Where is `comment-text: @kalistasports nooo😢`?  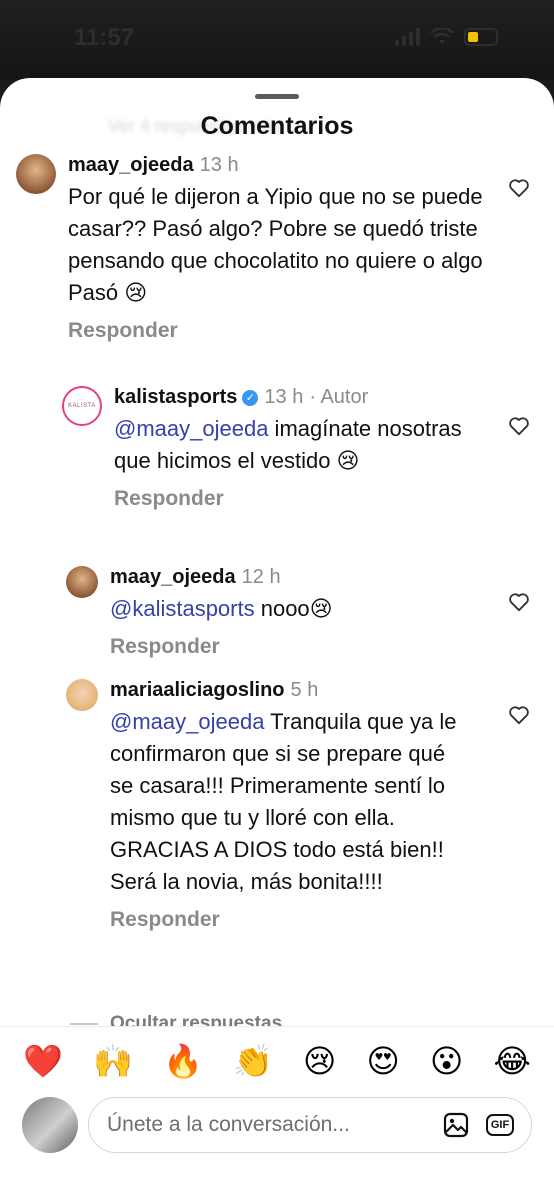
comment-text: @kalistasports nooo😢 is located at coordinates (221, 608).